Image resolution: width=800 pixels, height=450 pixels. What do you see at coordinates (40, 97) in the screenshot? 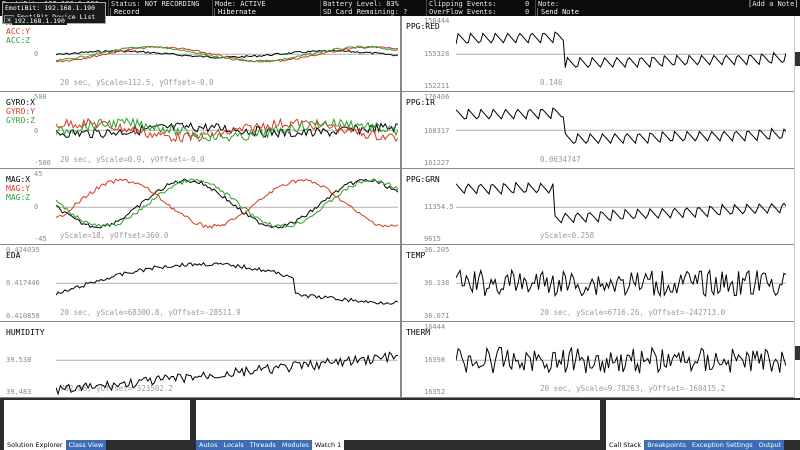
I see `axis-label-y-top: 500` at bounding box center [40, 97].